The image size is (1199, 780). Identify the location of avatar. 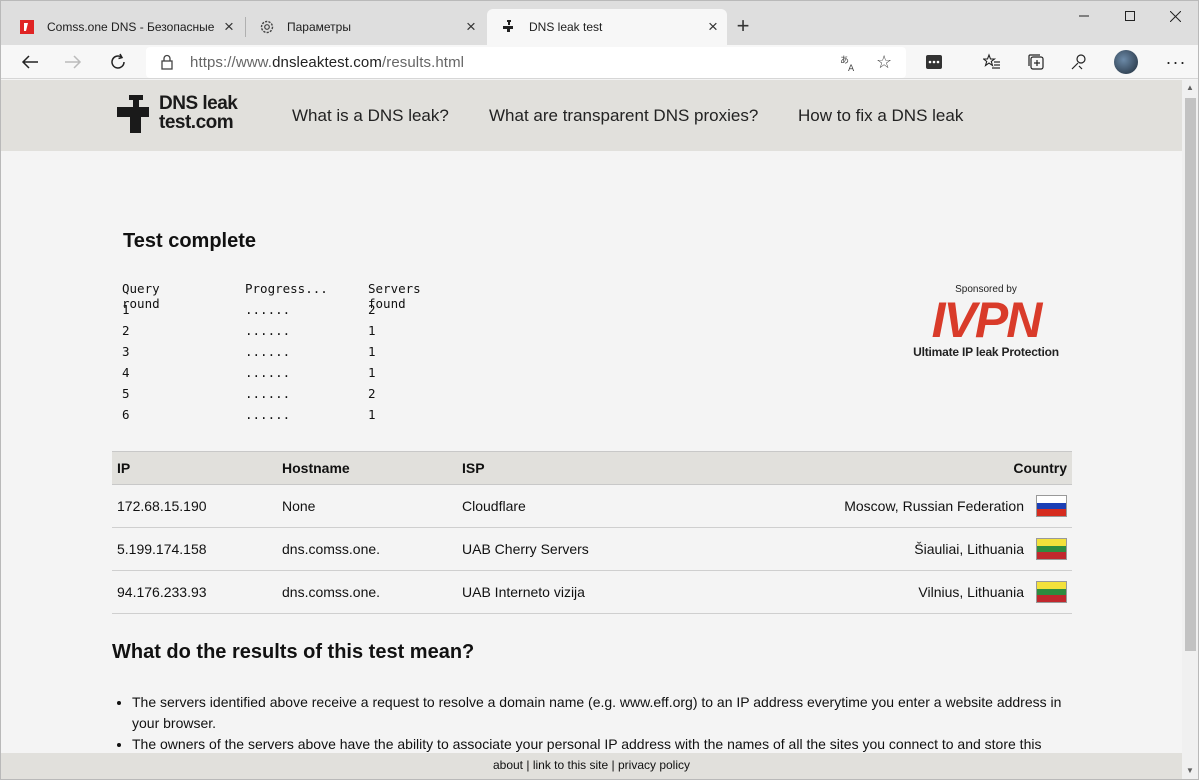
(1126, 62).